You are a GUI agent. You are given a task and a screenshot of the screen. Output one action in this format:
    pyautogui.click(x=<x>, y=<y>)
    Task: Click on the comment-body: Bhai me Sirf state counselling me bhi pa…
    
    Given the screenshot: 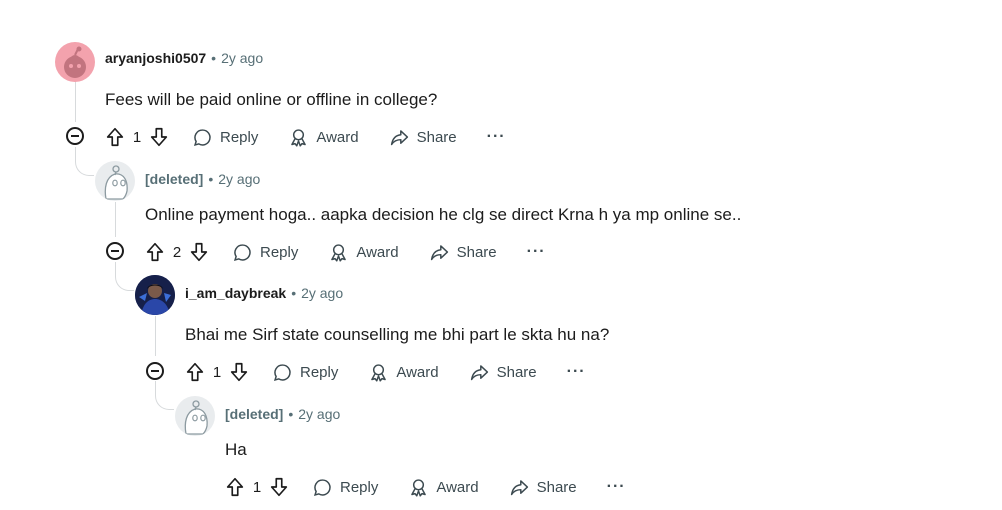 What is the action you would take?
    pyautogui.click(x=397, y=334)
    